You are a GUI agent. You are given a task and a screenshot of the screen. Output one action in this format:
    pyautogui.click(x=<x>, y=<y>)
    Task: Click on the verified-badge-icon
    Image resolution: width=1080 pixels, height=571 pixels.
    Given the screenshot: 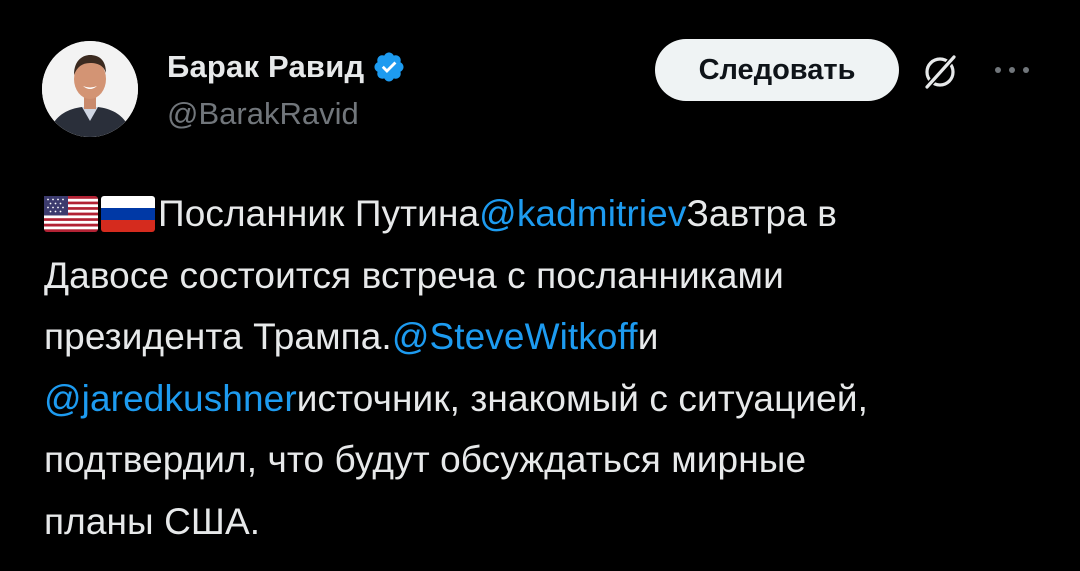 What is the action you would take?
    pyautogui.click(x=389, y=67)
    